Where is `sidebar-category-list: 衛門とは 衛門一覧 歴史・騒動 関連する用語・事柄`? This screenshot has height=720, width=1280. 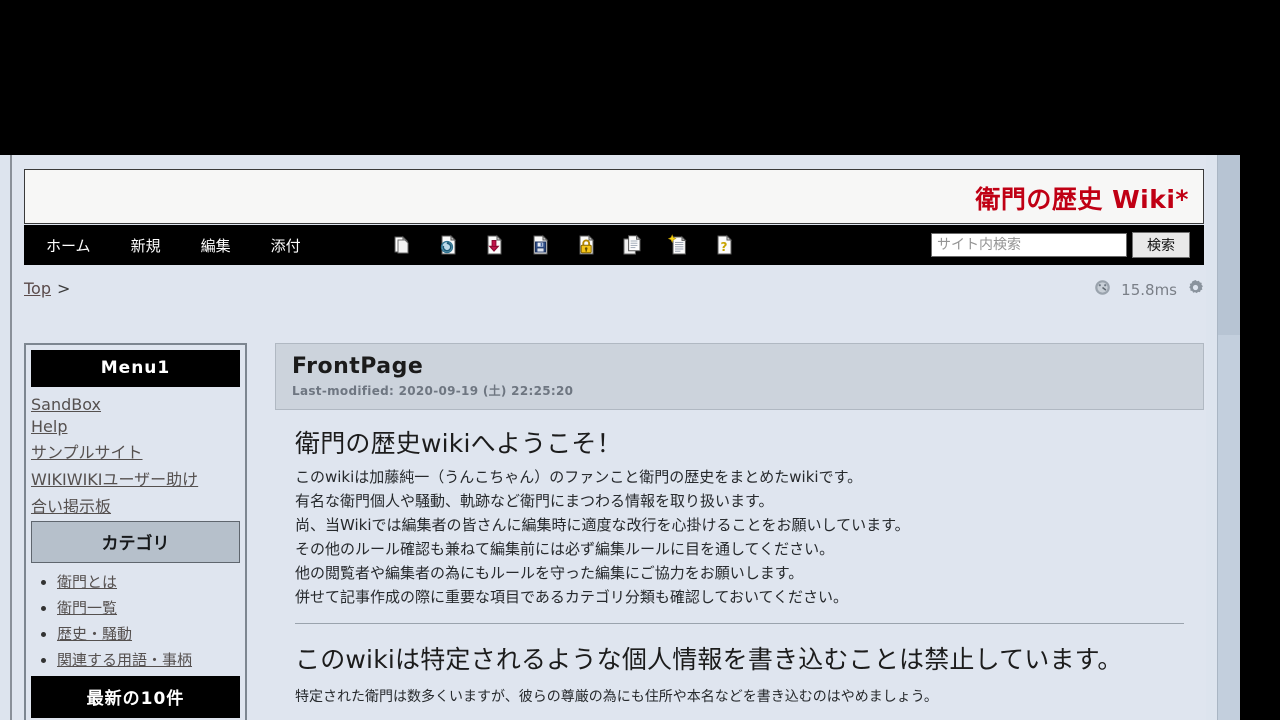
sidebar-category-list: 衛門とは 衛門一覧 歴史・騒動 関連する用語・事柄 is located at coordinates (135, 620).